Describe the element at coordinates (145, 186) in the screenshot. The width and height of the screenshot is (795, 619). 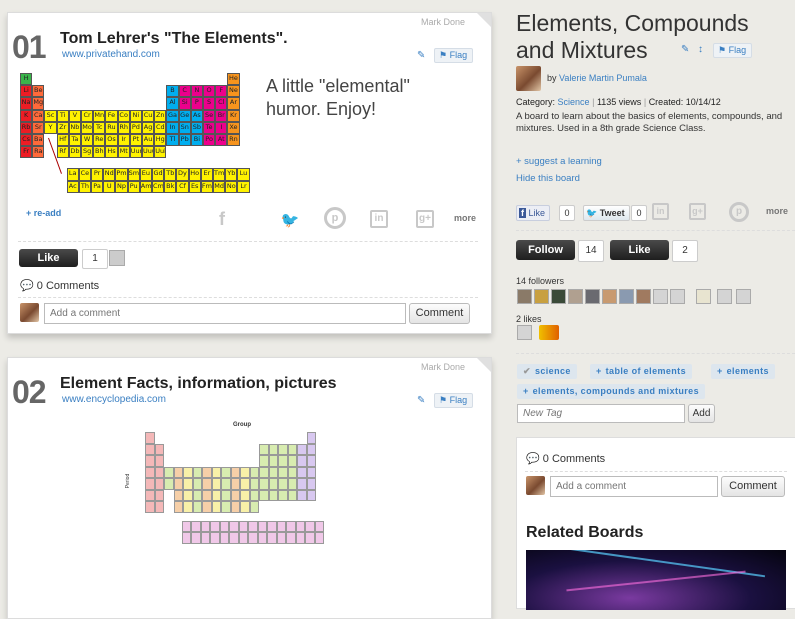
I see `element-cell: Am` at that location.